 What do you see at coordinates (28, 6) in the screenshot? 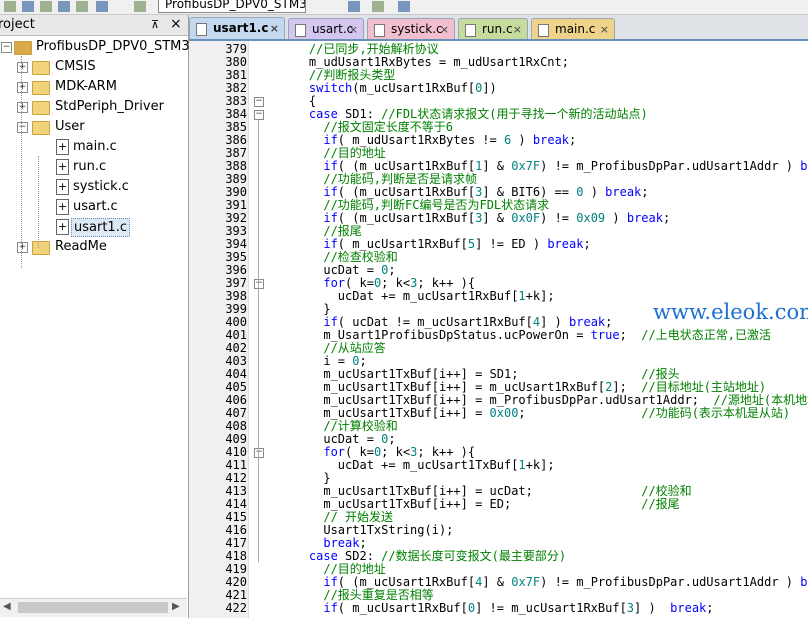
I see `rebuild-icon` at bounding box center [28, 6].